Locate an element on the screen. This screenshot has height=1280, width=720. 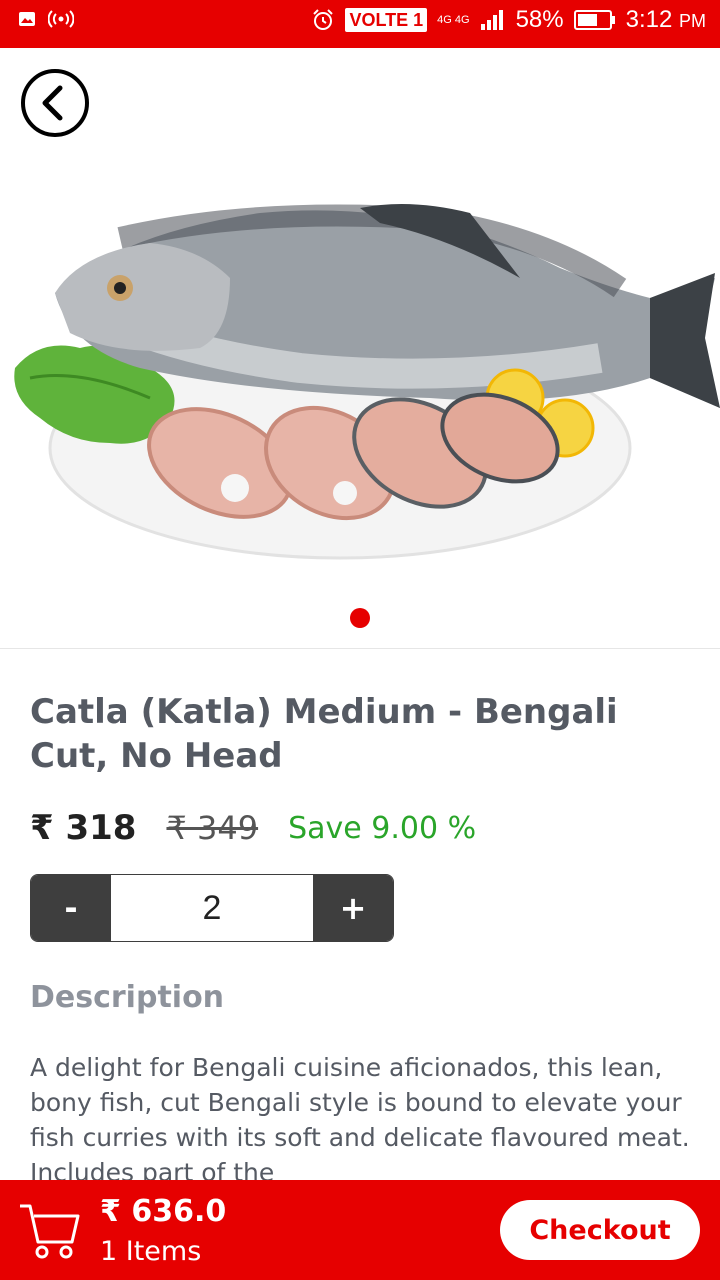
quantity-stepper: - 2 + is located at coordinates (212, 908).